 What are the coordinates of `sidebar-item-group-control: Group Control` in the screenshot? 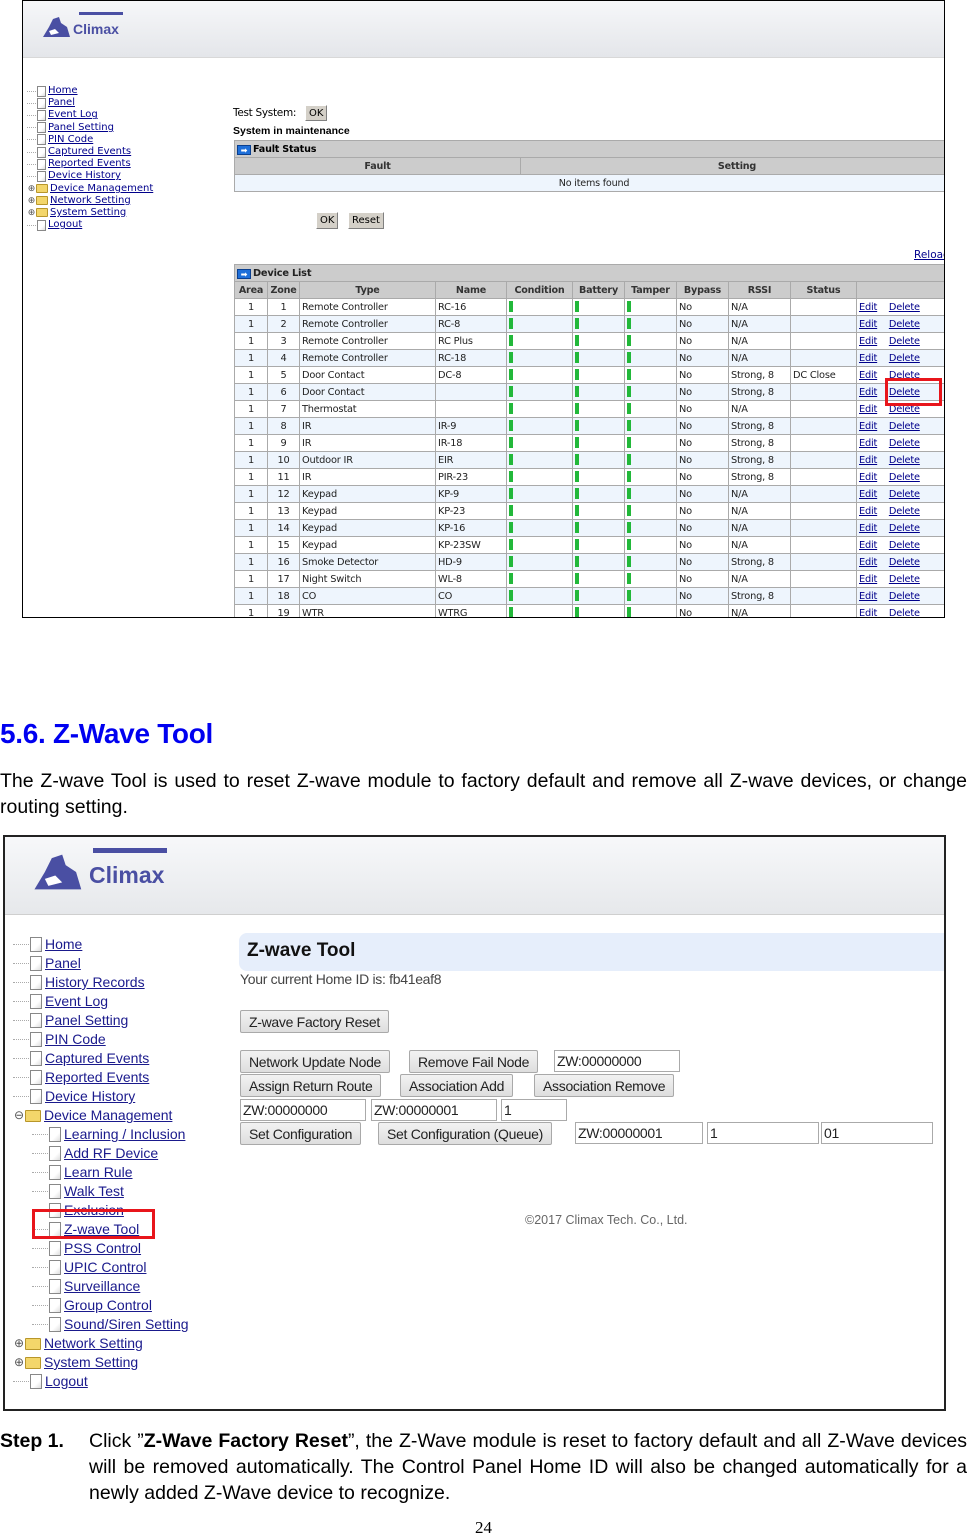 It's located at (101, 1305).